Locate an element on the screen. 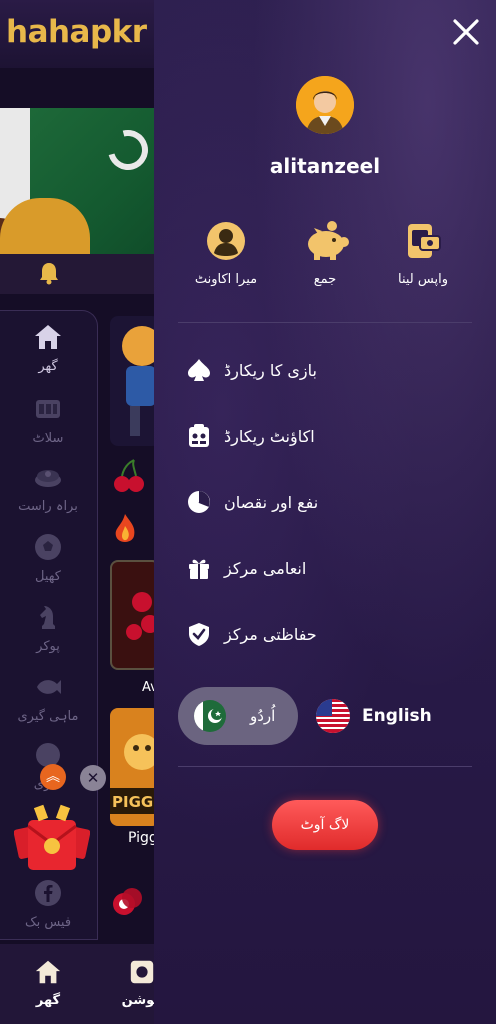 The height and width of the screenshot is (1024, 496). sidebar-item-label: فیس بک is located at coordinates (48, 922).